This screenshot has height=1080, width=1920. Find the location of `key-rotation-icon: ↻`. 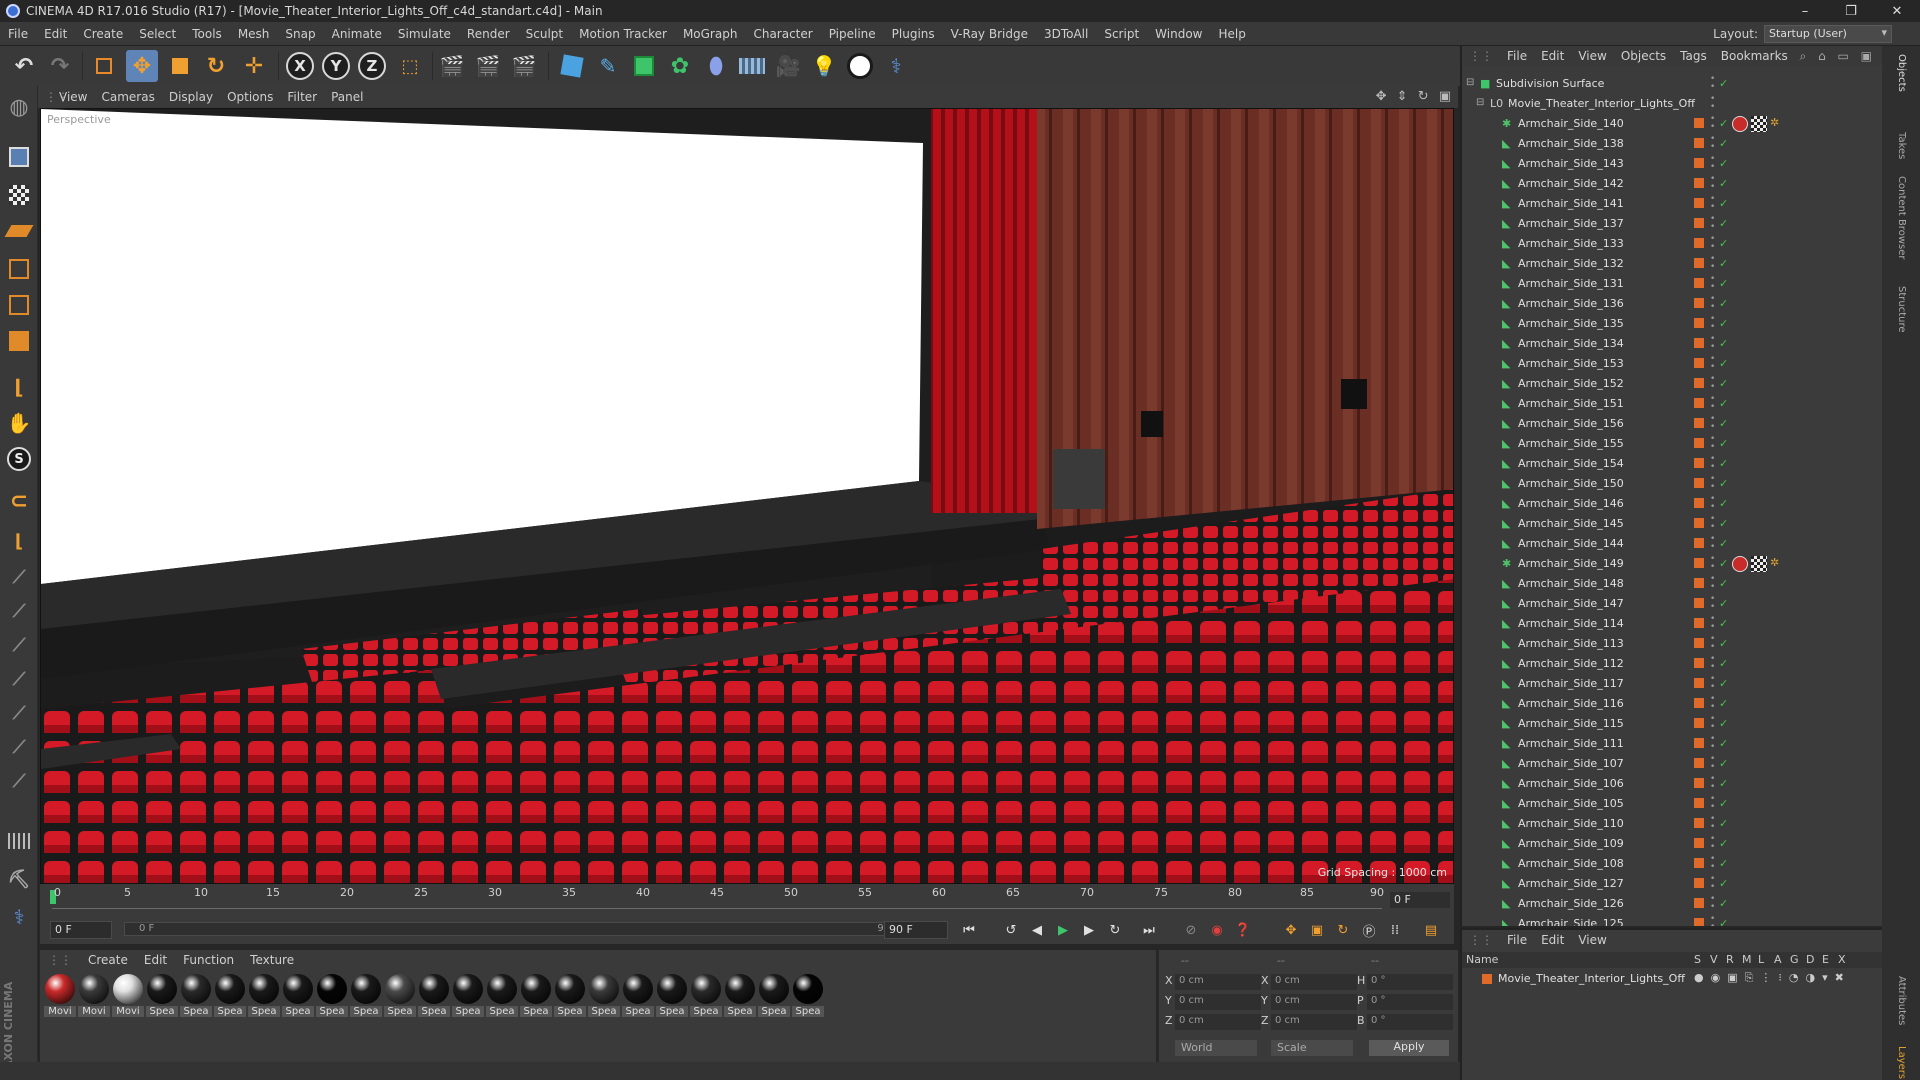

key-rotation-icon: ↻ is located at coordinates (1343, 930).